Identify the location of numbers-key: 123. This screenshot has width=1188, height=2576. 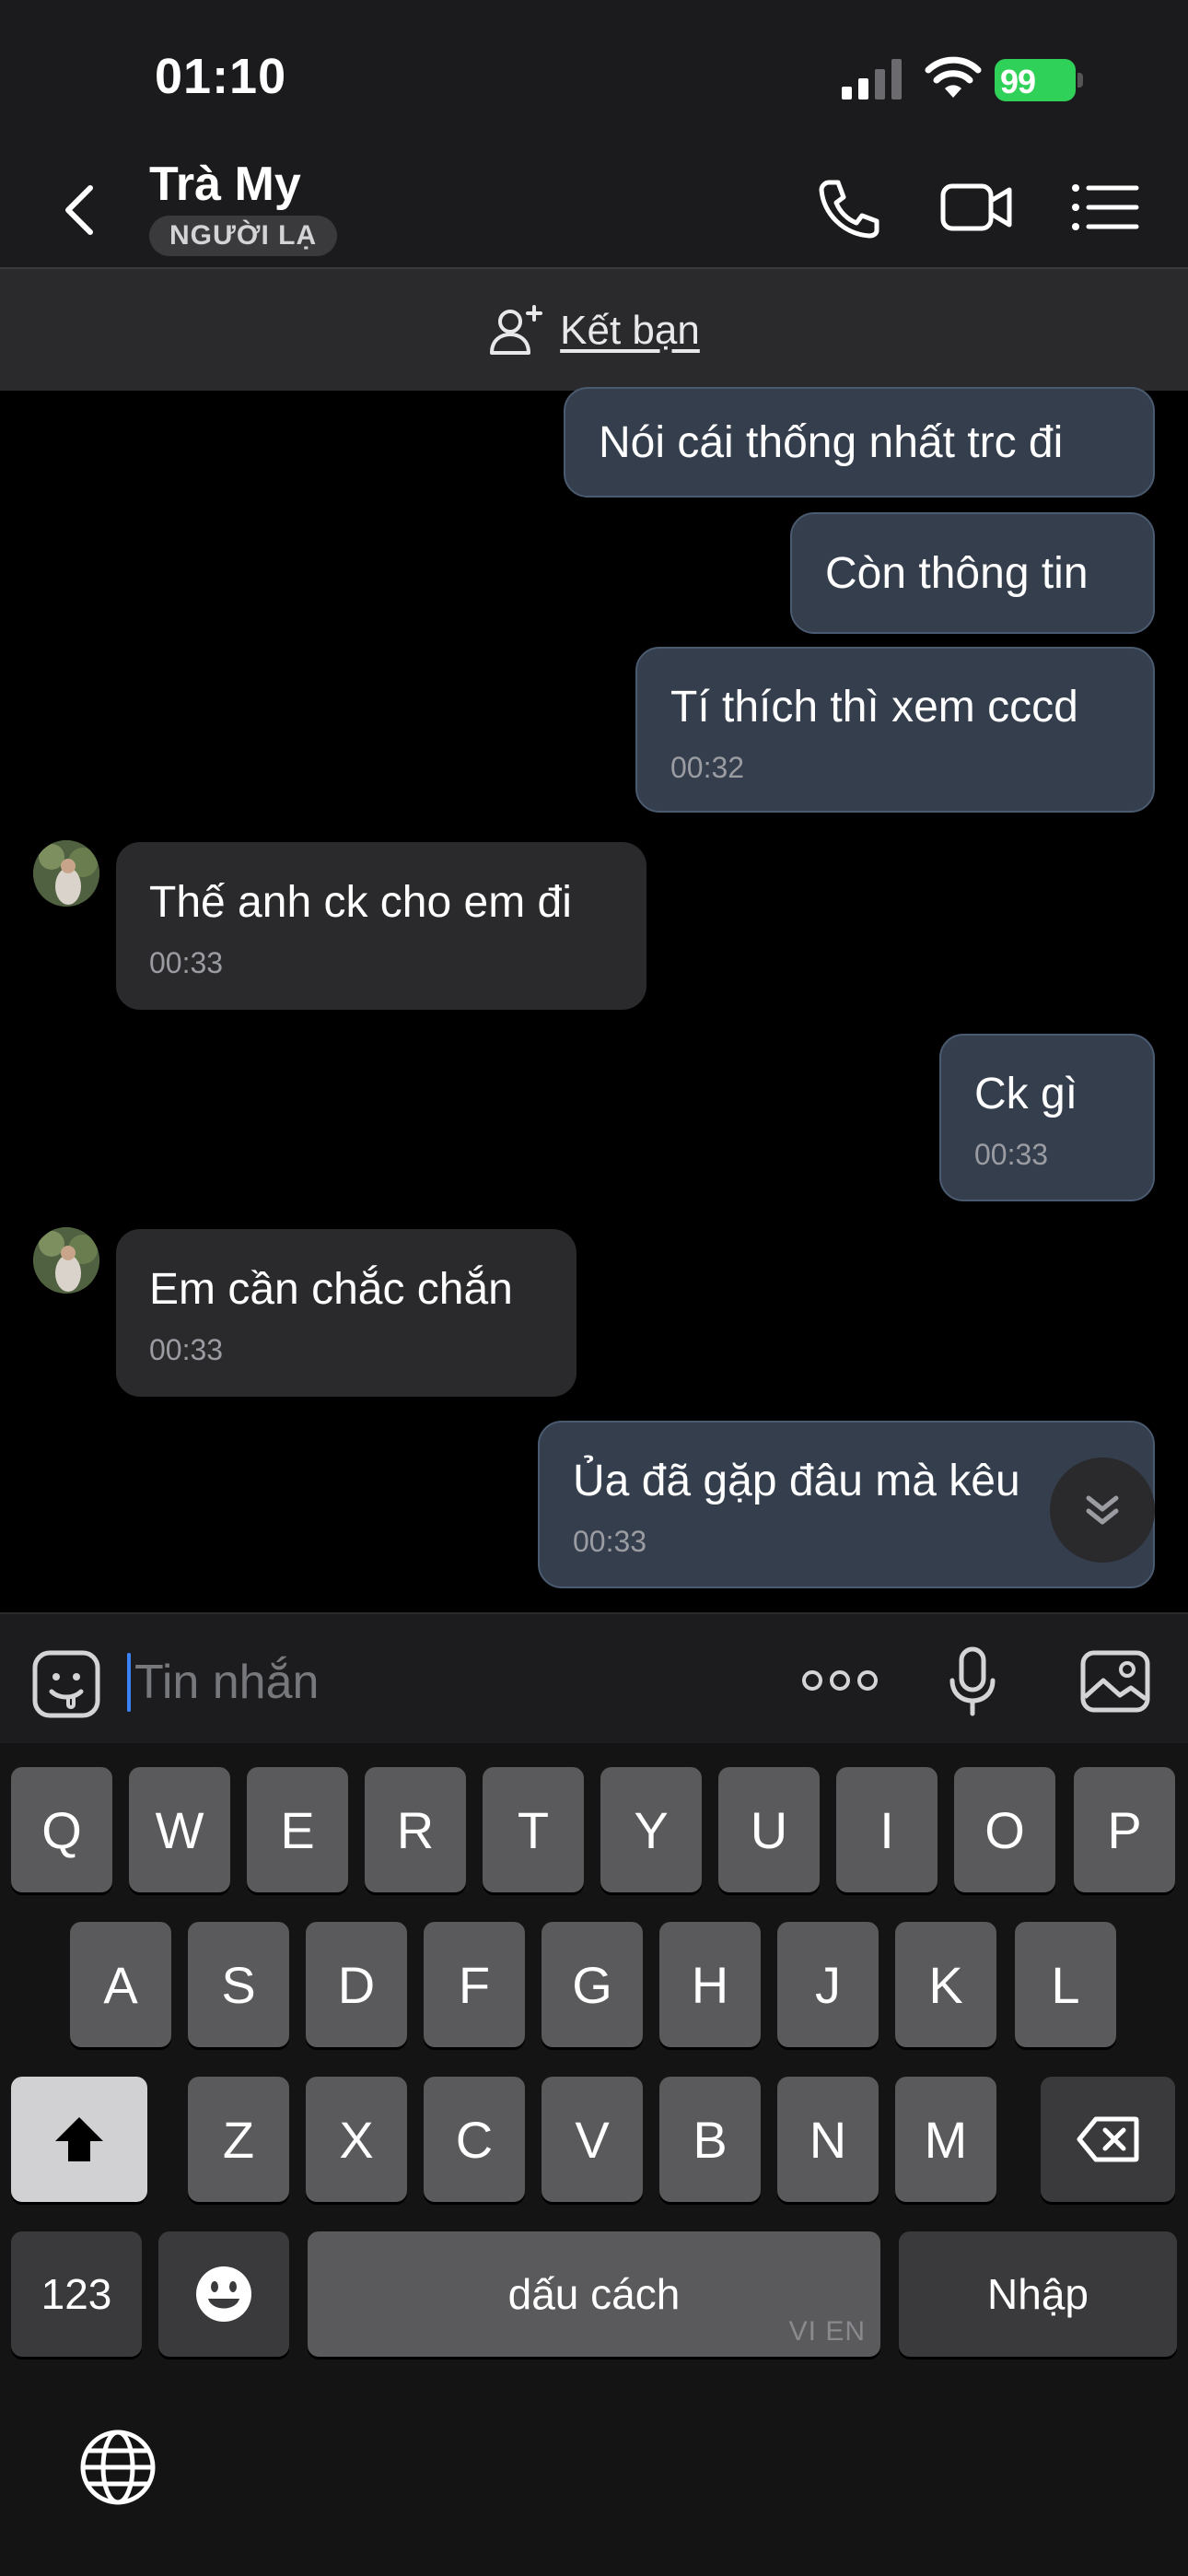
(76, 2294).